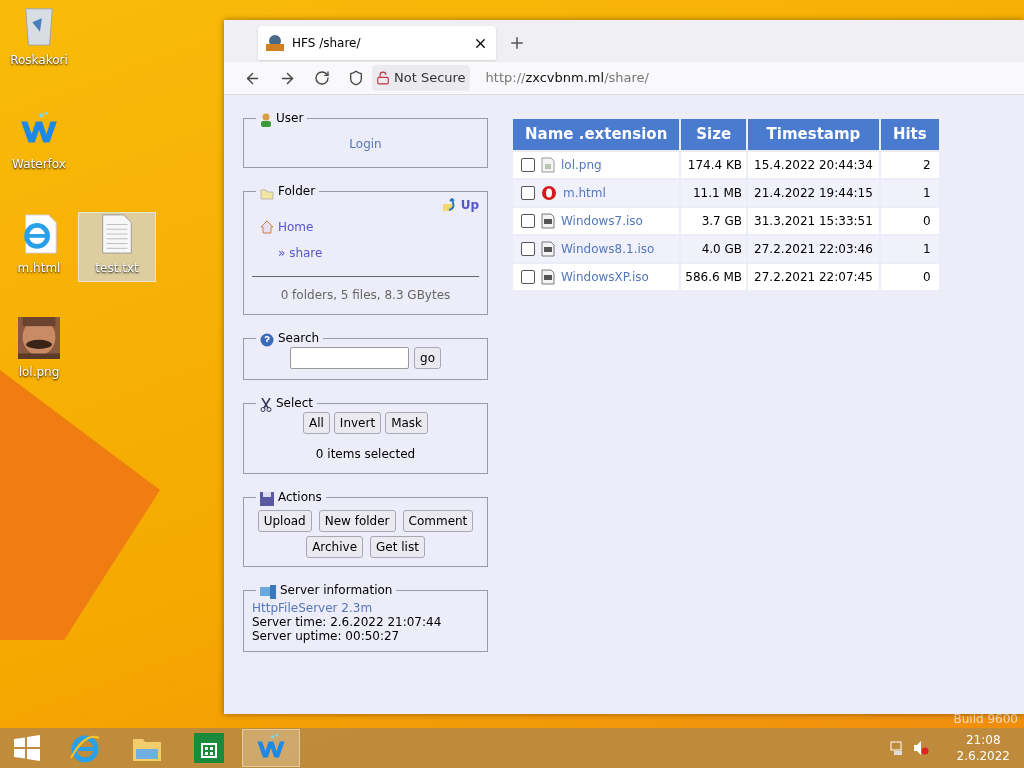  I want to click on reload-icon, so click(322, 78).